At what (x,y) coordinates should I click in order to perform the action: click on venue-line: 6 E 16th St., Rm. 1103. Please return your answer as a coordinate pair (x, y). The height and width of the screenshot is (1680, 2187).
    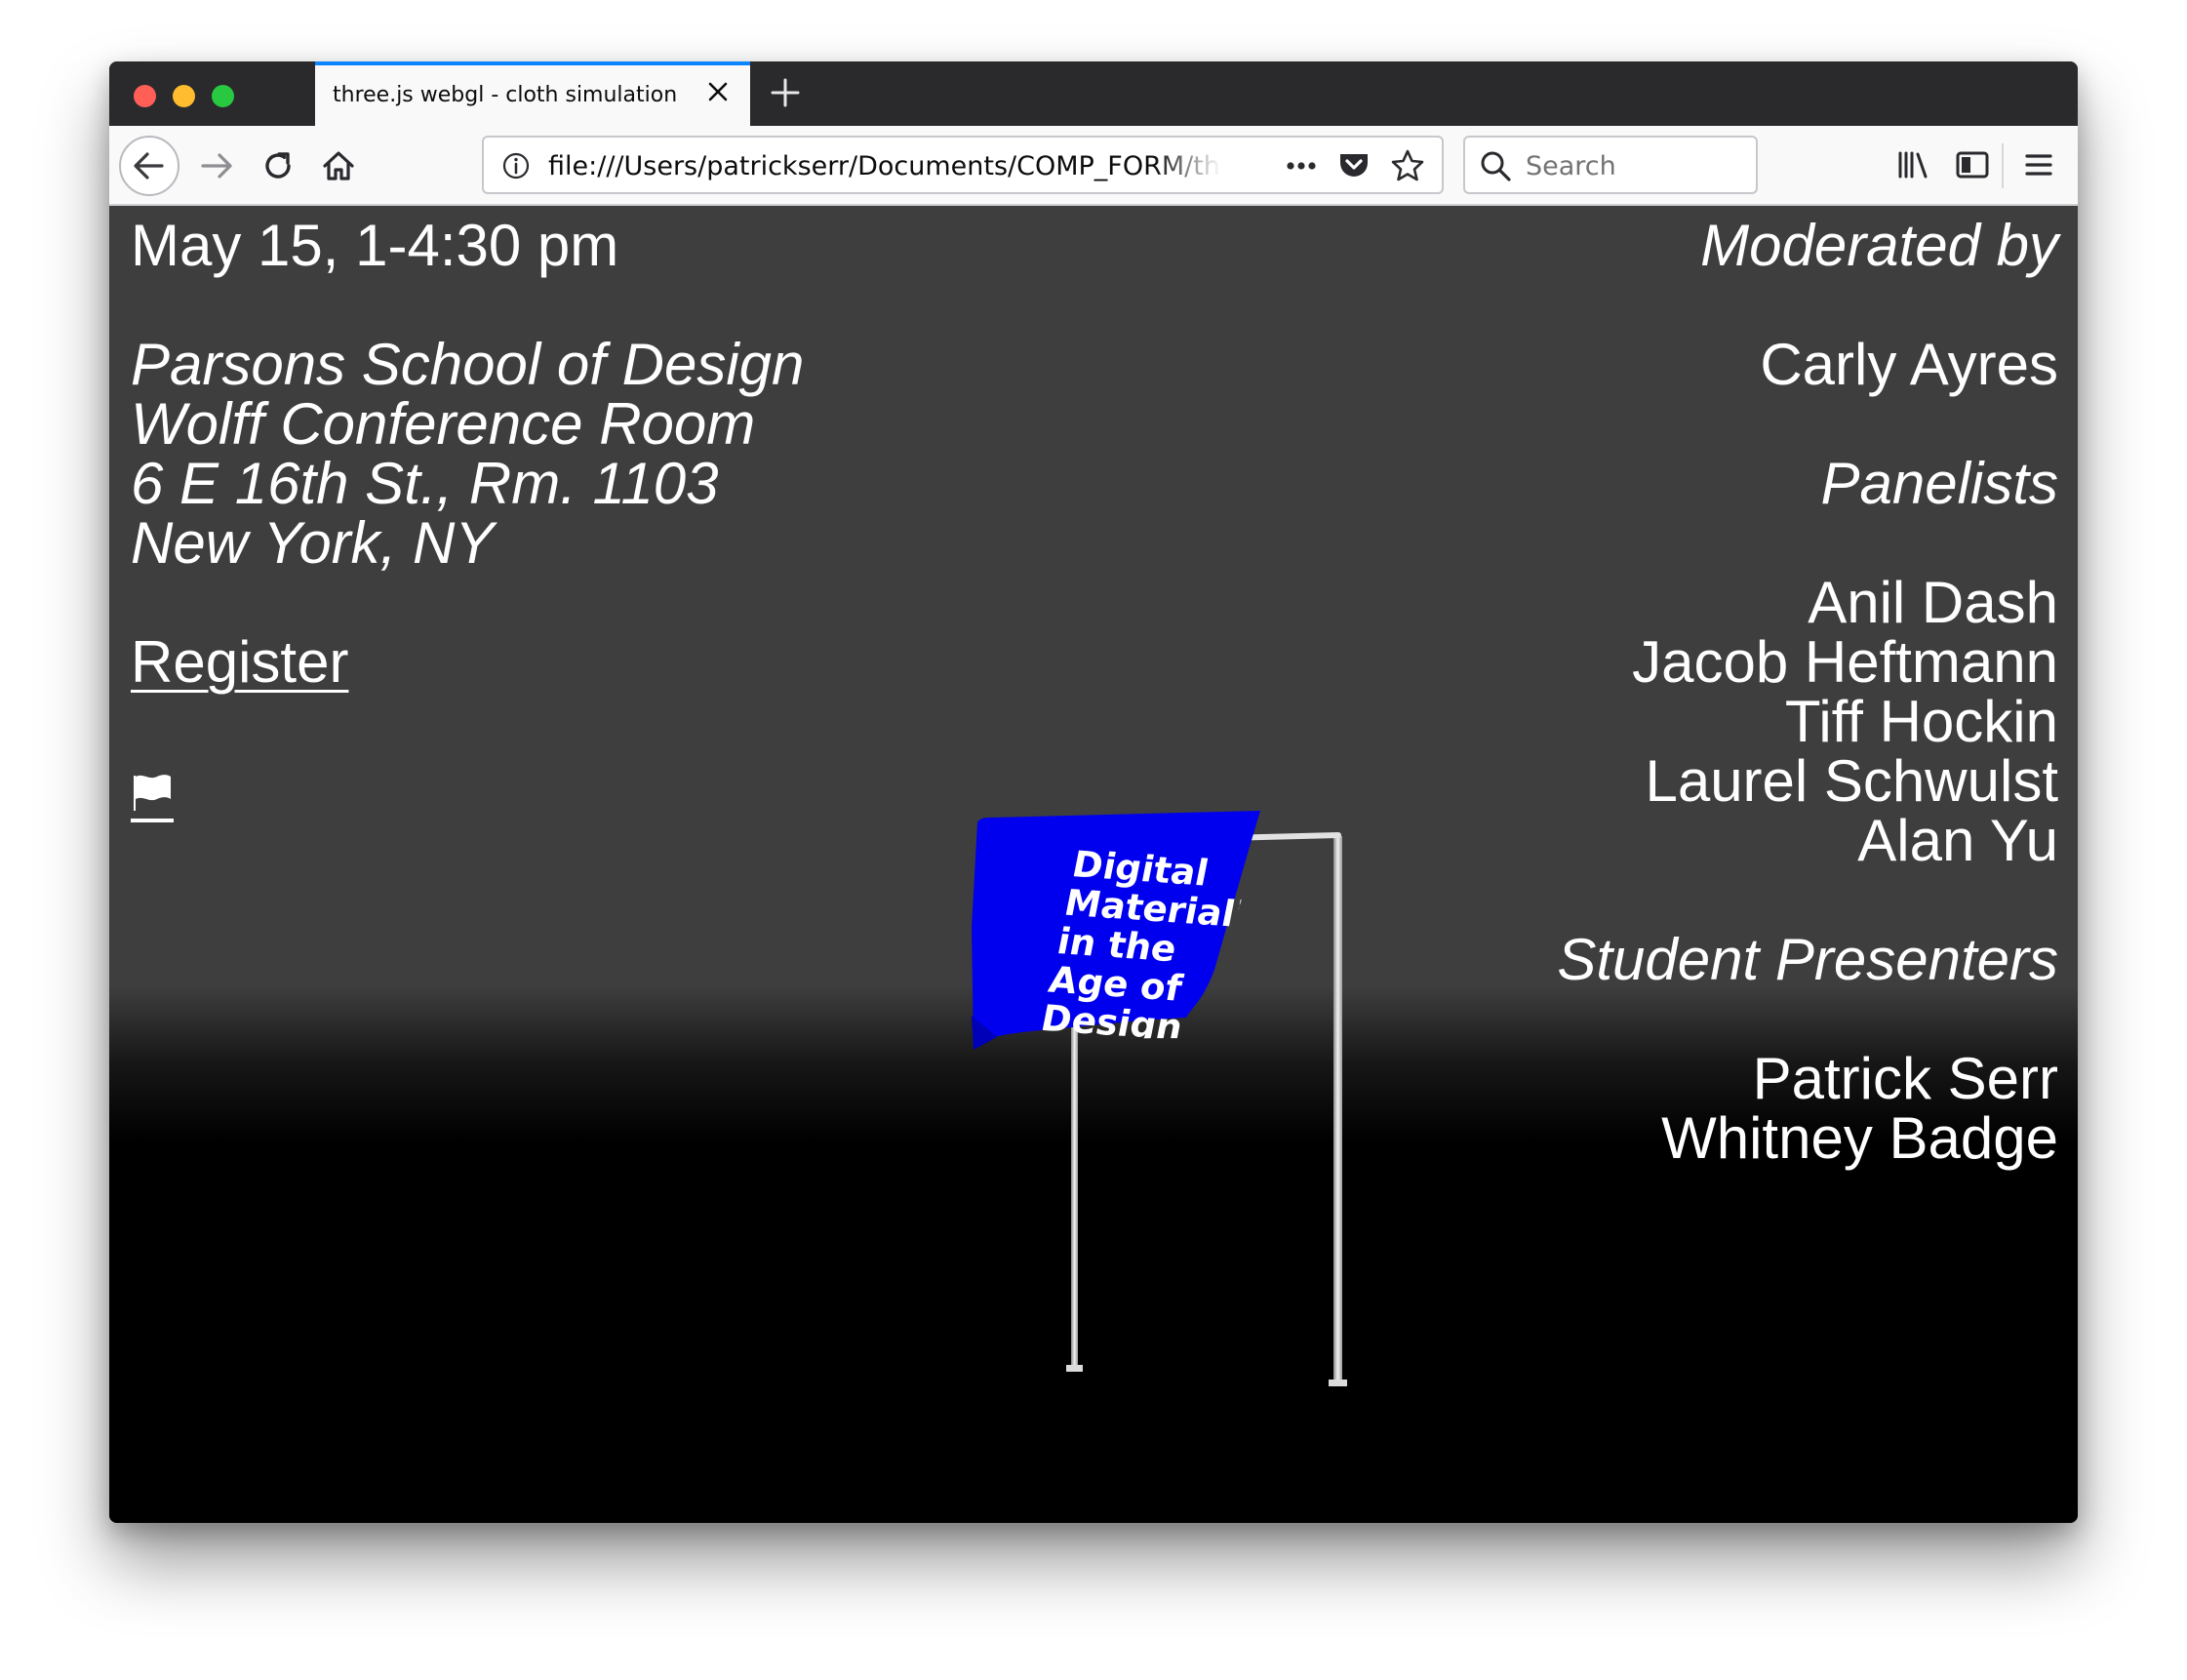
    Looking at the image, I should click on (425, 483).